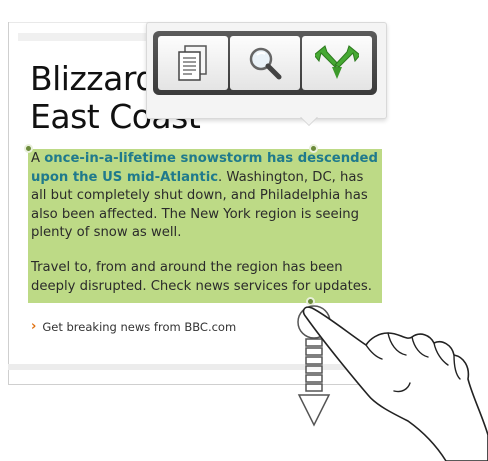  I want to click on copy-icon, so click(192, 63).